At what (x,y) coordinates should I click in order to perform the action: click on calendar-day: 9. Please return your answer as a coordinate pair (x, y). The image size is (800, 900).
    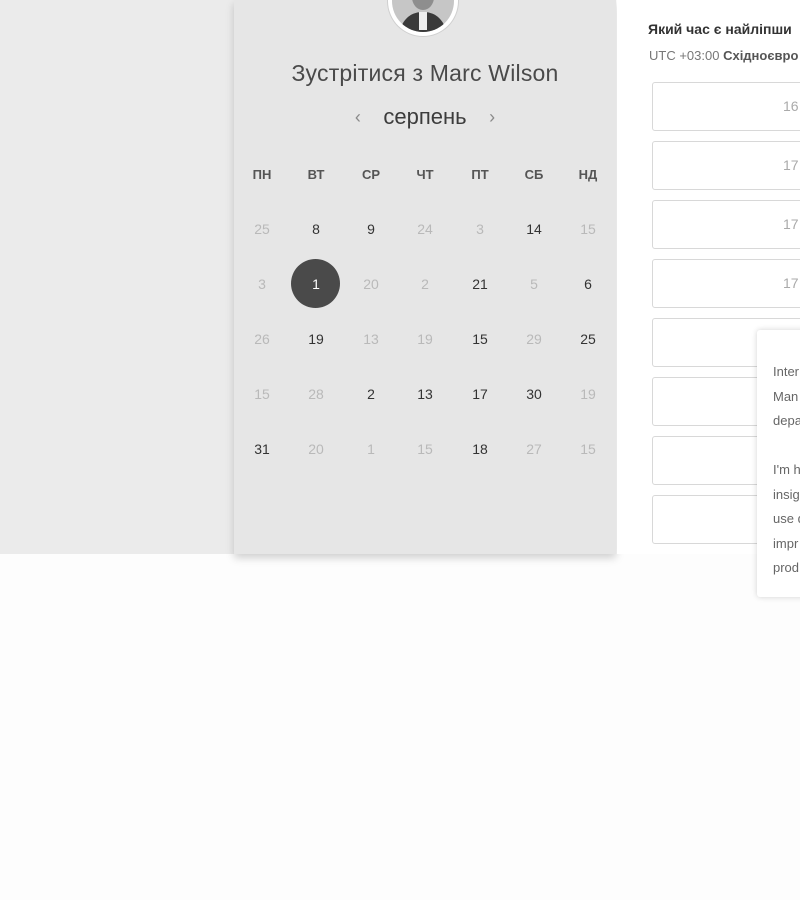
    Looking at the image, I should click on (371, 229).